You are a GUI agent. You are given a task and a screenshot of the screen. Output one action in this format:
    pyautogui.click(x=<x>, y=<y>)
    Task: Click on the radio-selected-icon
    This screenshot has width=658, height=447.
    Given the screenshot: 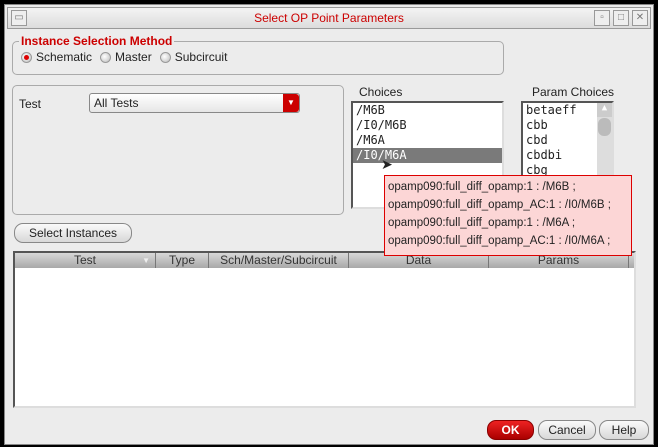 What is the action you would take?
    pyautogui.click(x=26, y=57)
    